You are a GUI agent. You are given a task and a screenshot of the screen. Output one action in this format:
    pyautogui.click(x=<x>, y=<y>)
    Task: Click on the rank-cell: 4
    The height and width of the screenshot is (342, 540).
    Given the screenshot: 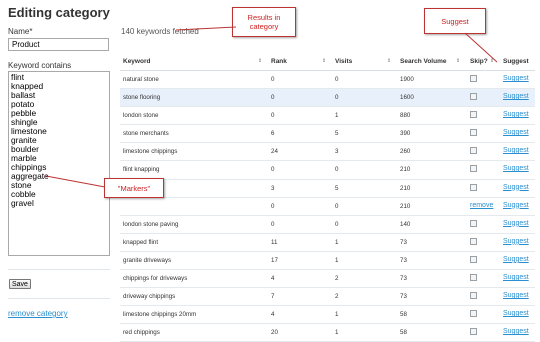 What is the action you would take?
    pyautogui.click(x=273, y=315)
    